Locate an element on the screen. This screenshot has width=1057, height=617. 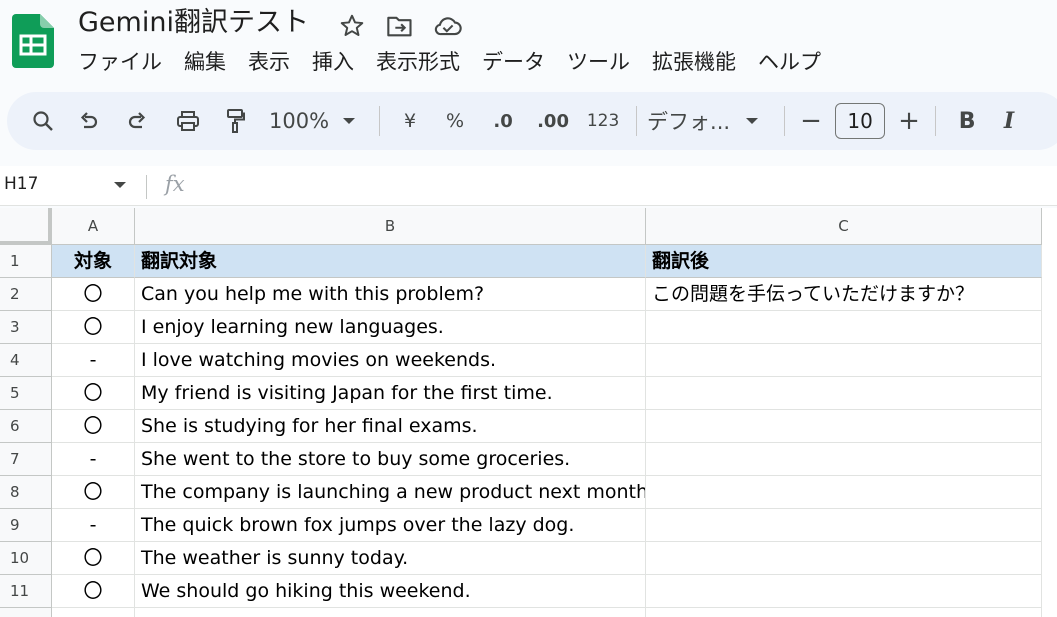
table-row: 4 - I love watching movies on weekends. is located at coordinates (528, 360).